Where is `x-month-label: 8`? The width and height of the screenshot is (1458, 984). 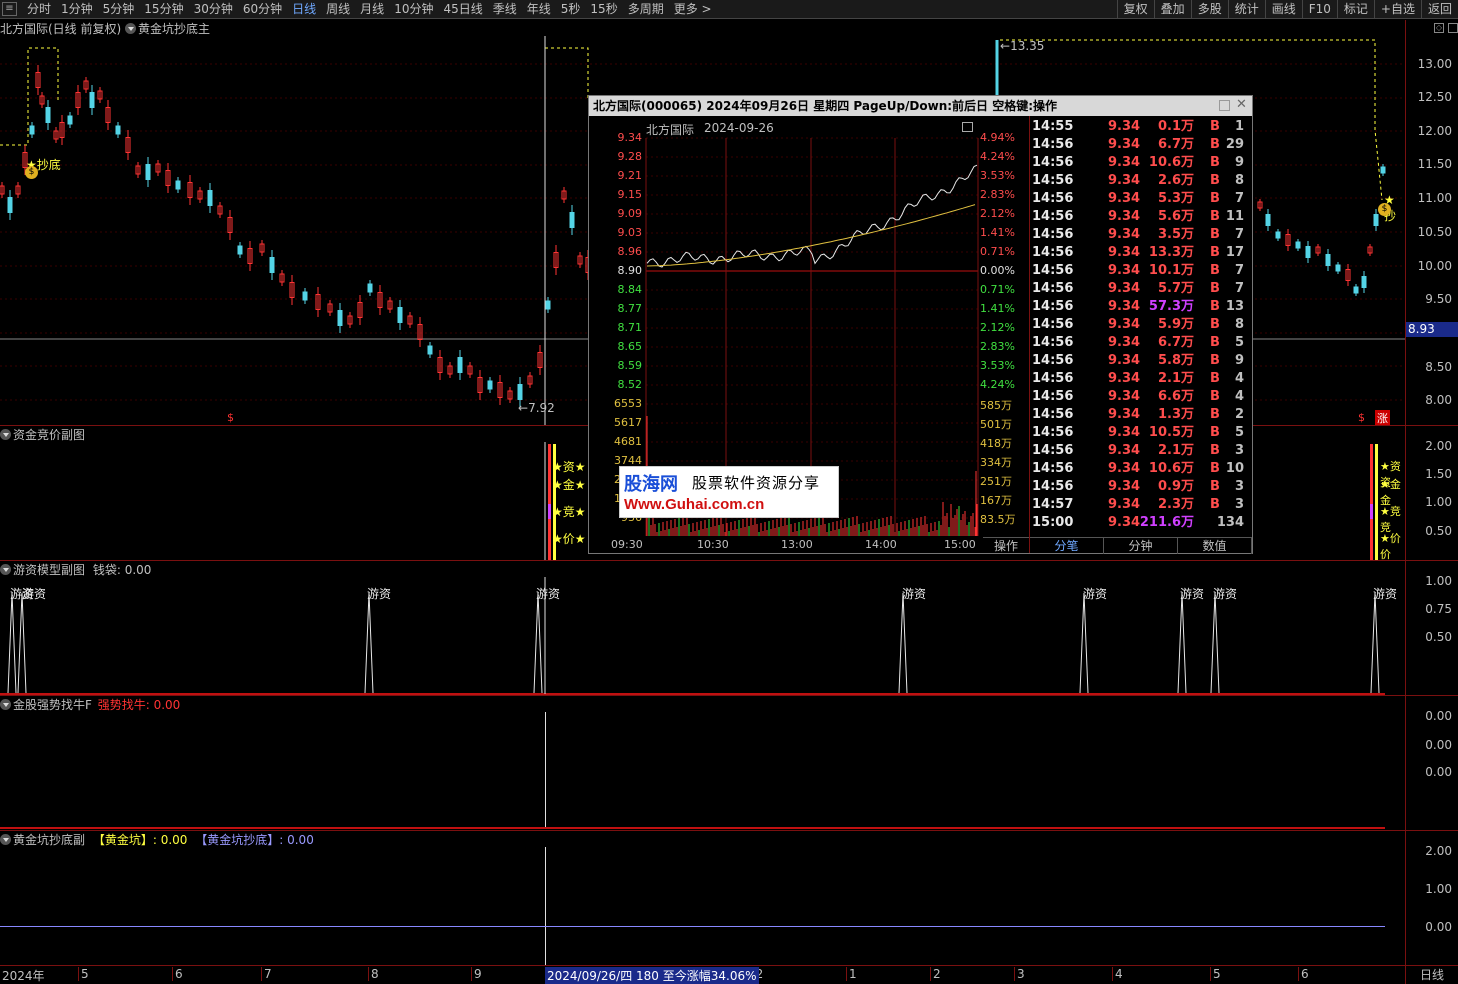 x-month-label: 8 is located at coordinates (373, 974).